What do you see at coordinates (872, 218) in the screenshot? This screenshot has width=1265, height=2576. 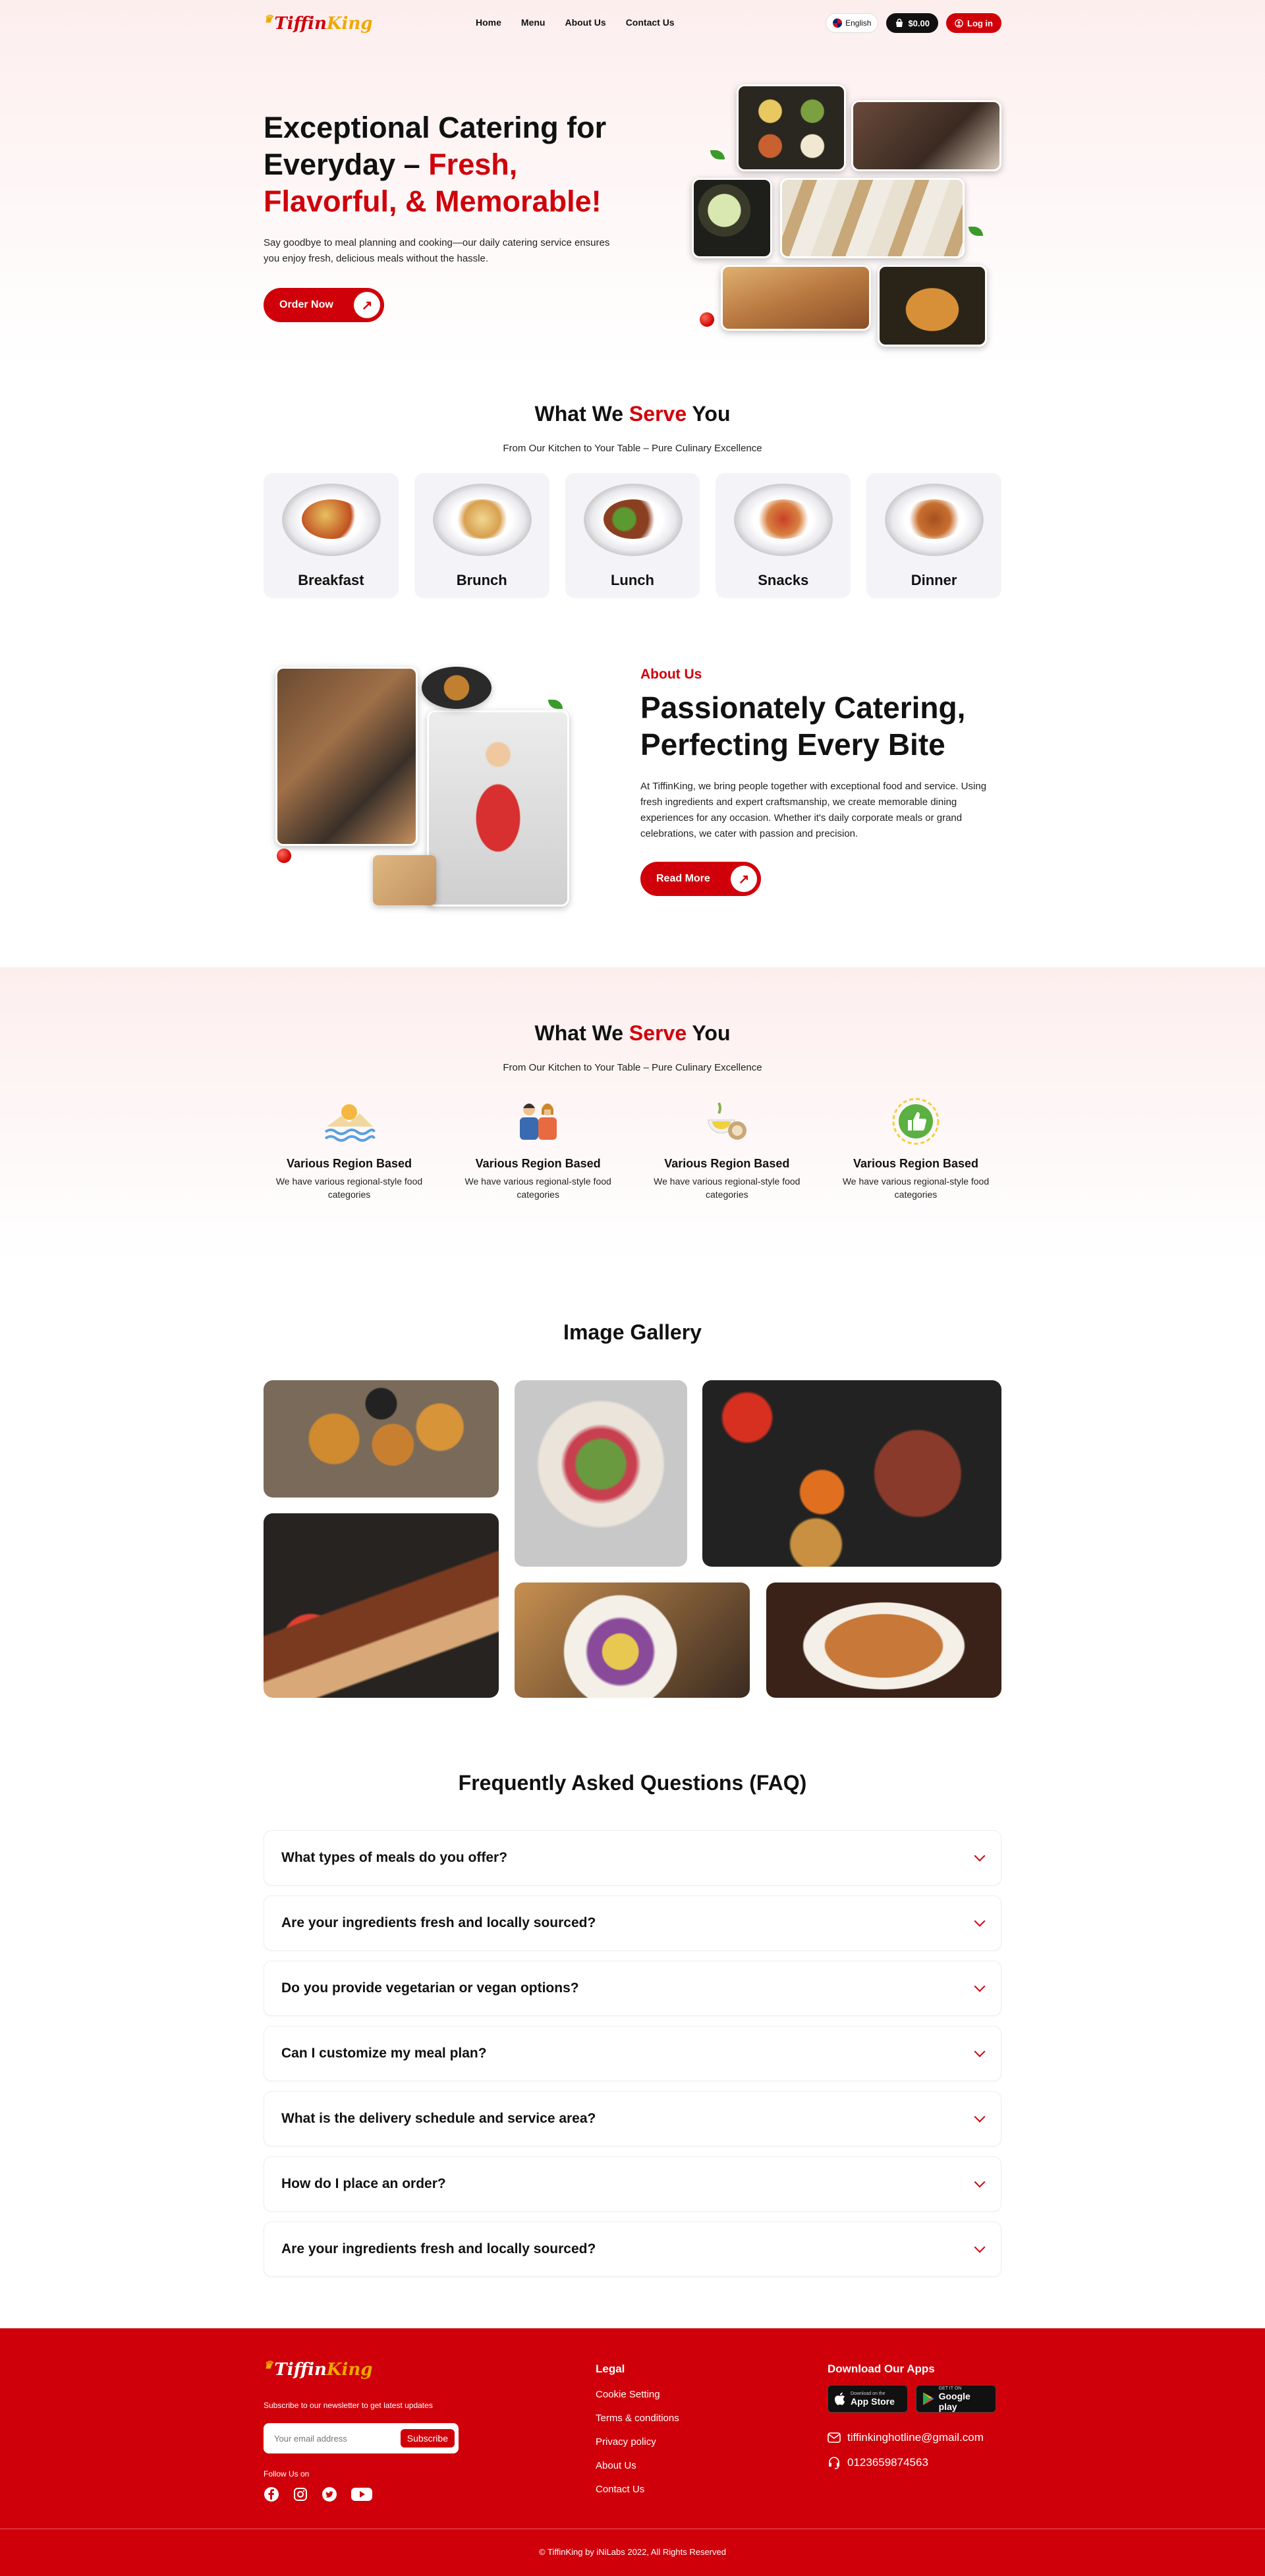 I see `hero-photo-catering-trays` at bounding box center [872, 218].